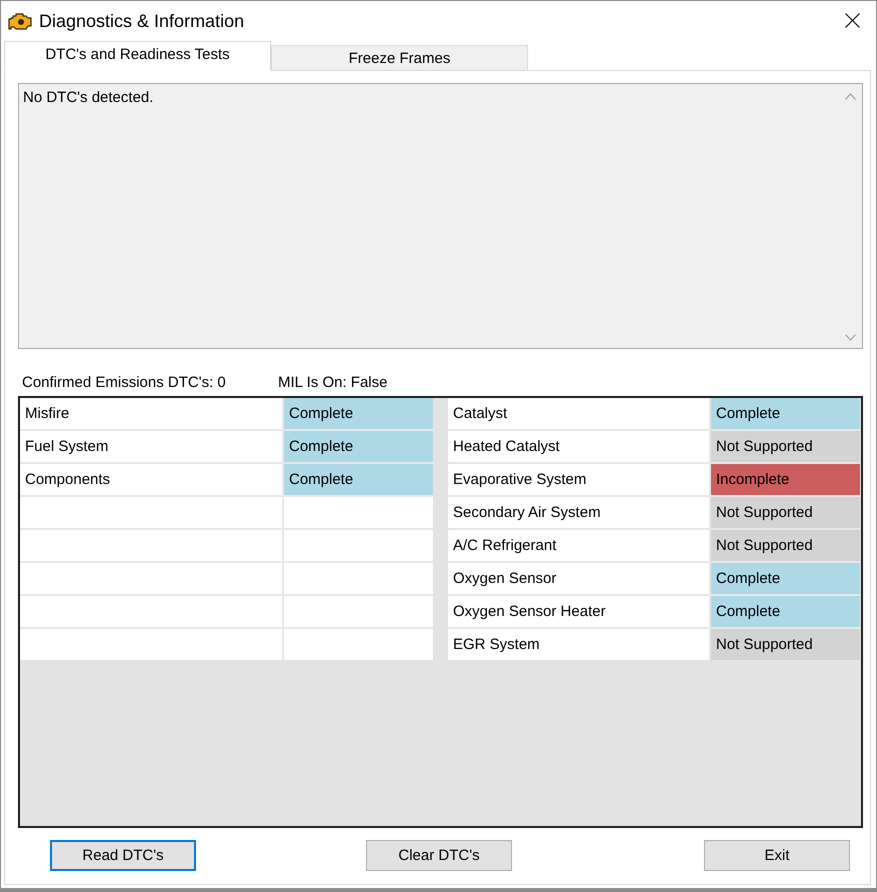 The width and height of the screenshot is (877, 892). Describe the element at coordinates (123, 855) in the screenshot. I see `dialog-button: Read DTC's` at that location.